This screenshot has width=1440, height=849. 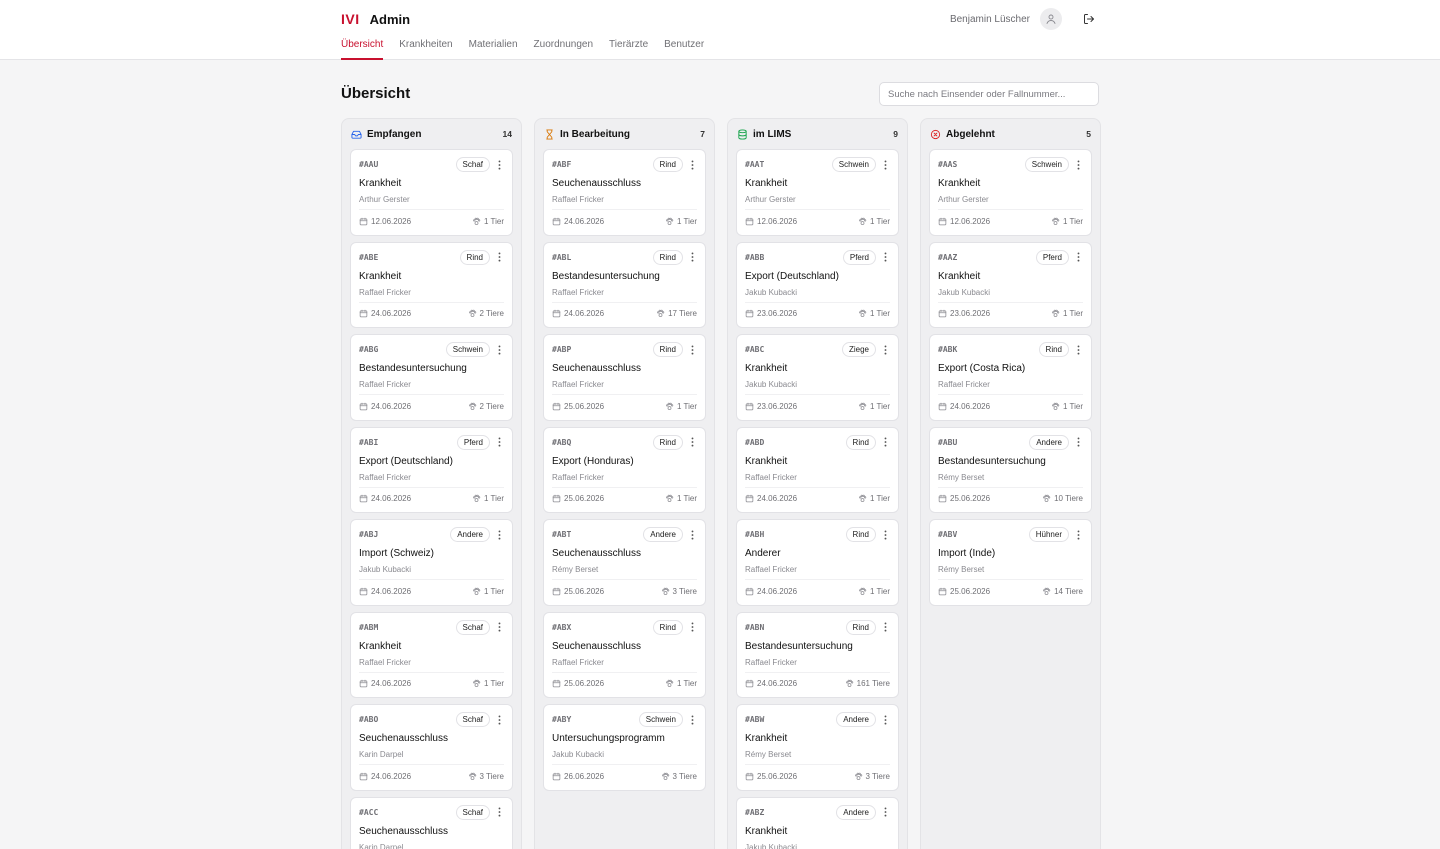 I want to click on case-id: #ABD, so click(x=755, y=442).